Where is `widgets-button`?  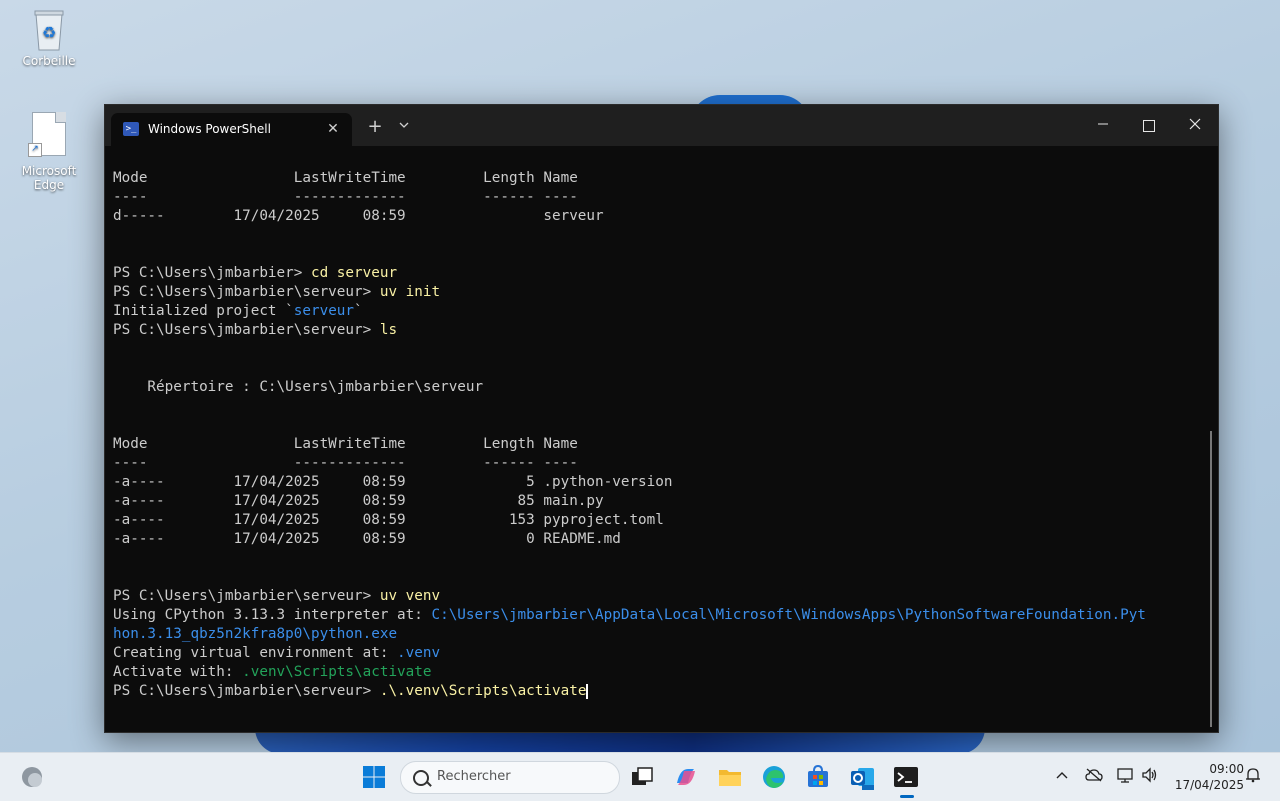 widgets-button is located at coordinates (32, 777).